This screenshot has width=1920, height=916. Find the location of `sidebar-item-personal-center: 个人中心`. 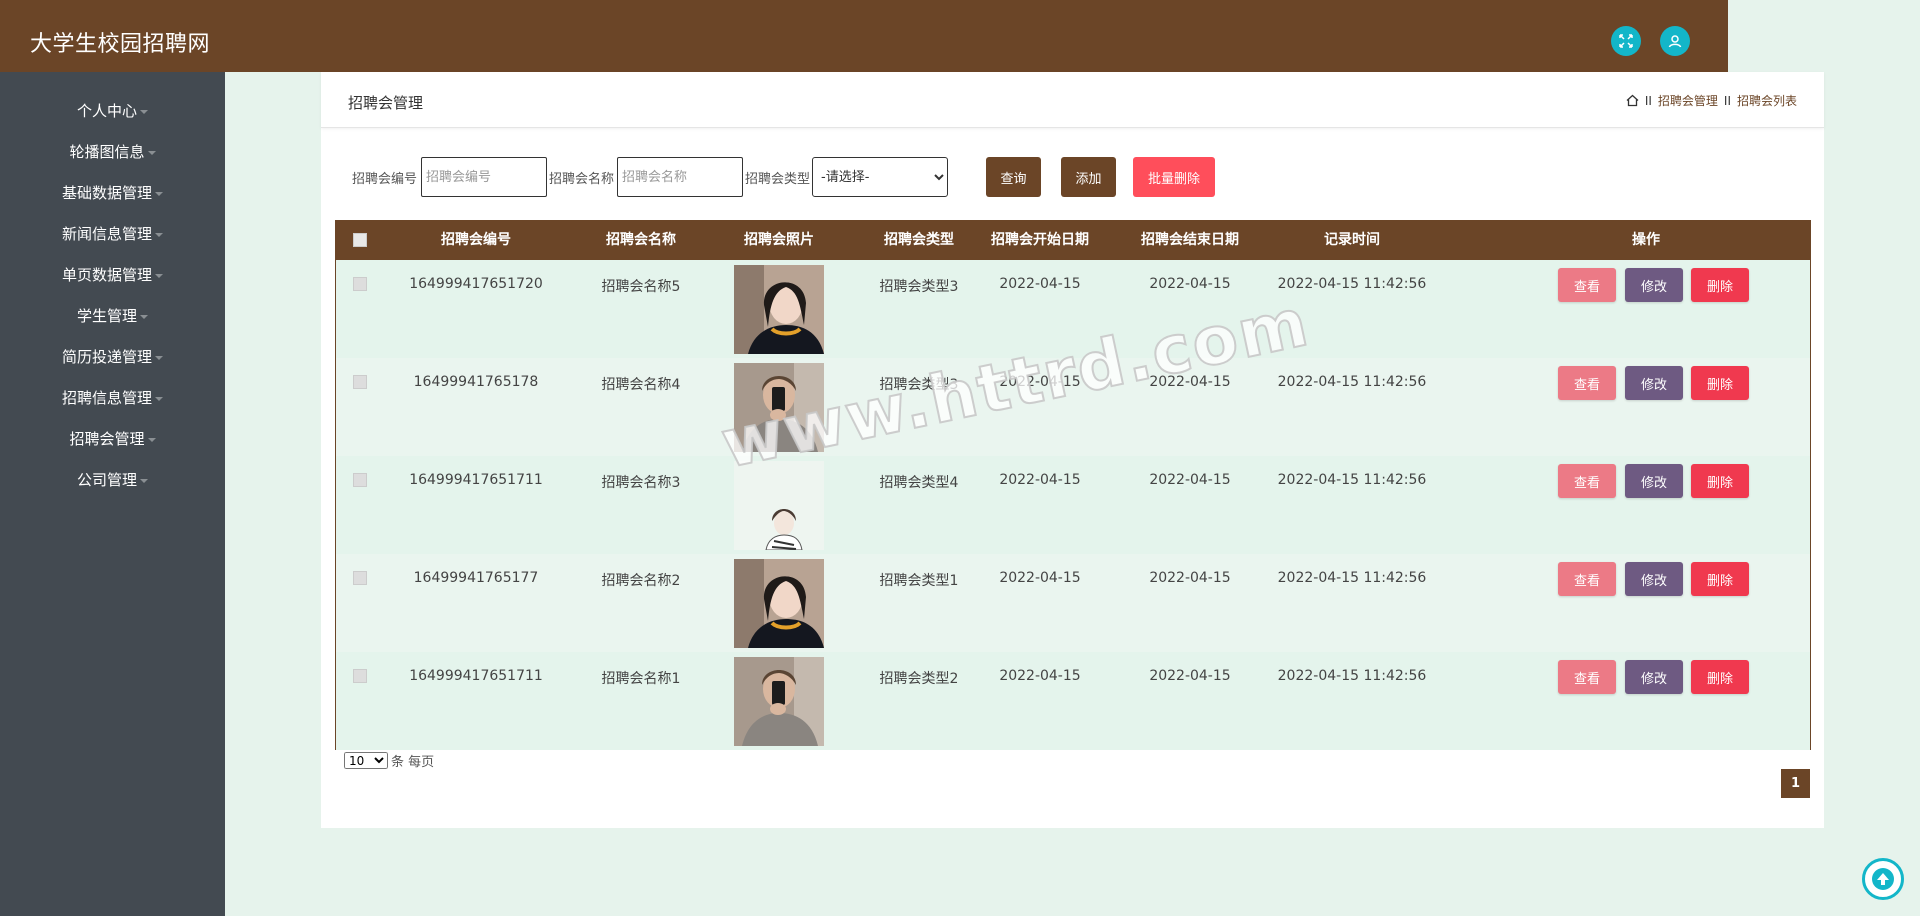

sidebar-item-personal-center: 个人中心 is located at coordinates (112, 110).